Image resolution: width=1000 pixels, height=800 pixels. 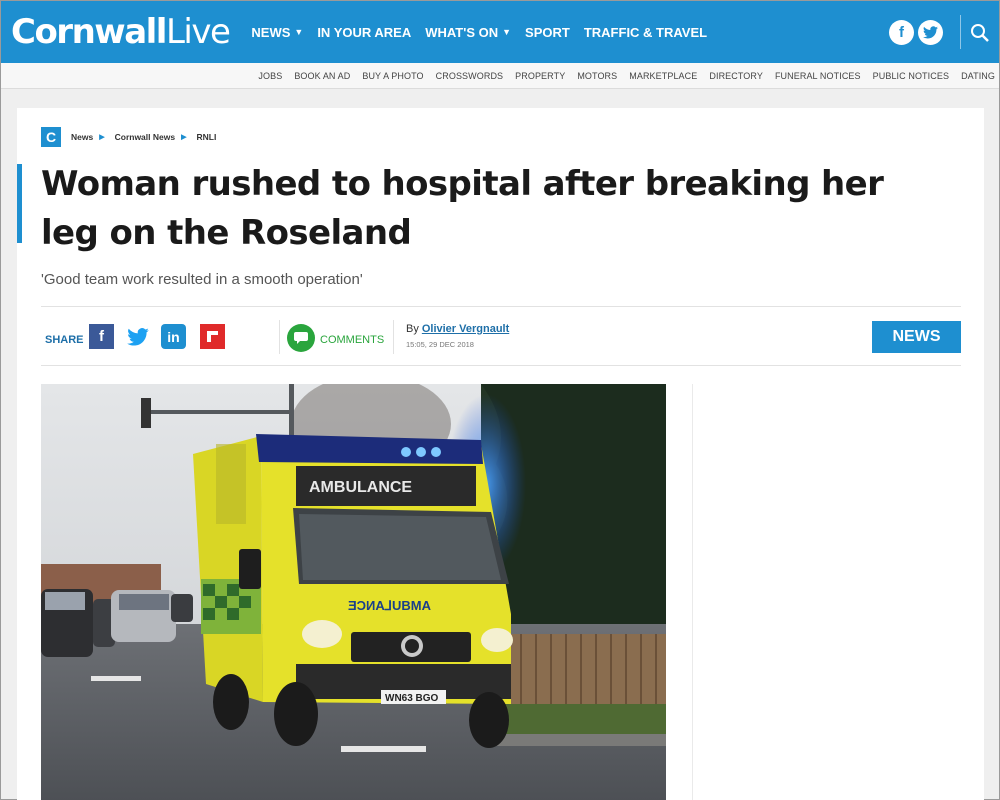 What do you see at coordinates (597, 76) in the screenshot?
I see `subnav-item-motors: MOTORS` at bounding box center [597, 76].